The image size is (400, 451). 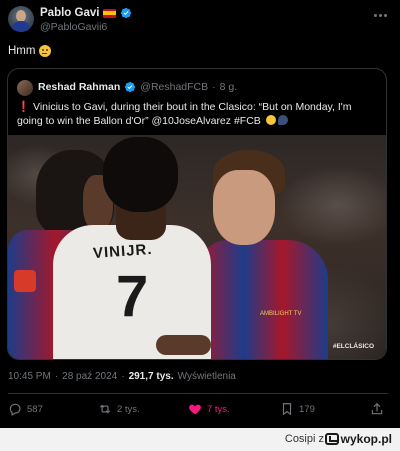 I want to click on wykop-logo-icon, so click(x=331, y=439).